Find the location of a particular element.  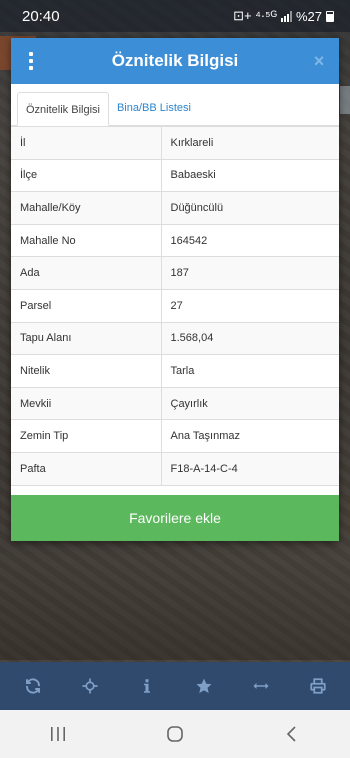

row-value: F18-A-14-C-4 is located at coordinates (249, 468).